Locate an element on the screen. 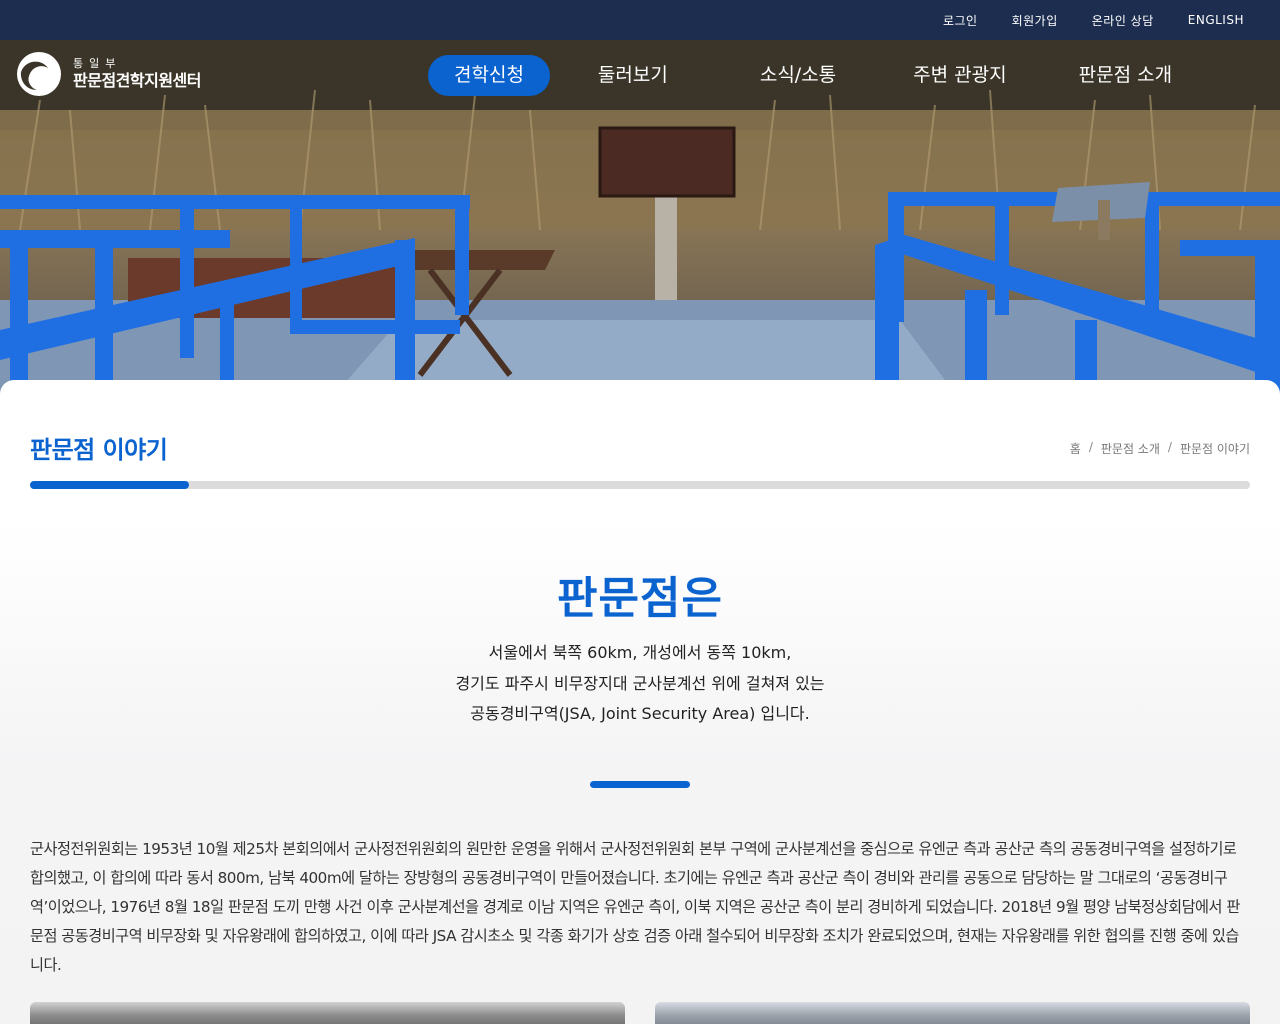 The width and height of the screenshot is (1280, 1024). intro-line: 경기도 파주시 비무장지대 군사분계선 위에 걸쳐져 있는 is located at coordinates (640, 683).